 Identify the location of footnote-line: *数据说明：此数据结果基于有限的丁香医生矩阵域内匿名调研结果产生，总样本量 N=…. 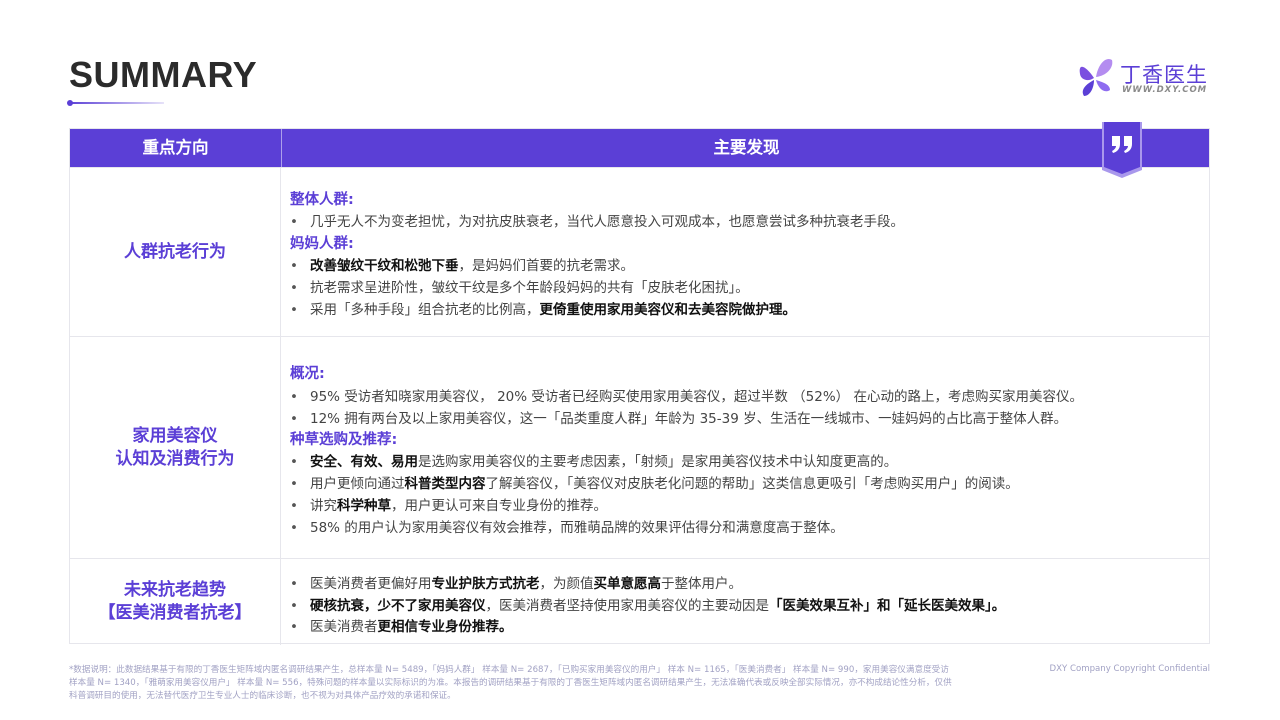
(509, 670).